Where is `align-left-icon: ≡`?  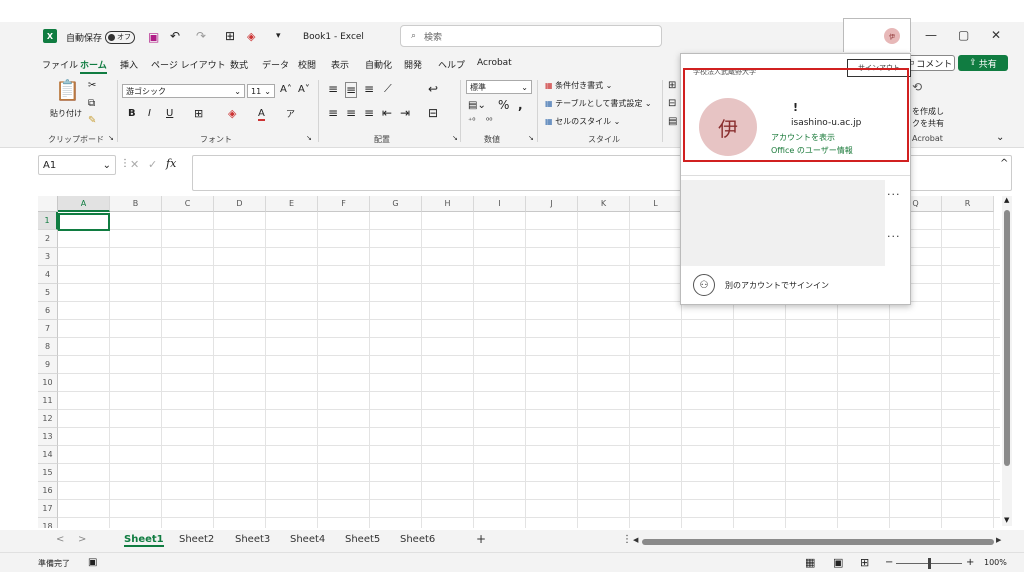
align-left-icon: ≡ is located at coordinates (333, 113).